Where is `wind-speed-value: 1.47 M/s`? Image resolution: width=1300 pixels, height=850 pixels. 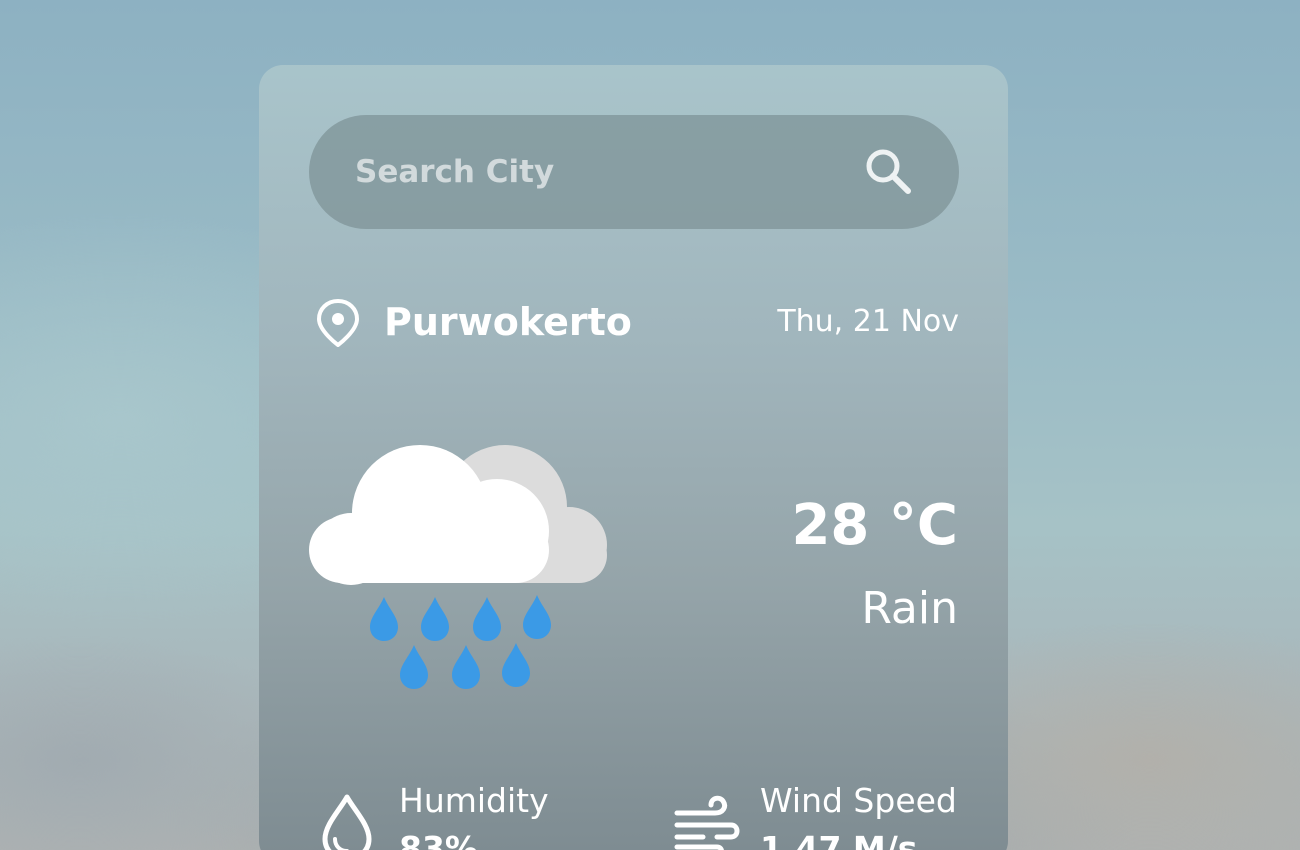 wind-speed-value: 1.47 M/s is located at coordinates (839, 839).